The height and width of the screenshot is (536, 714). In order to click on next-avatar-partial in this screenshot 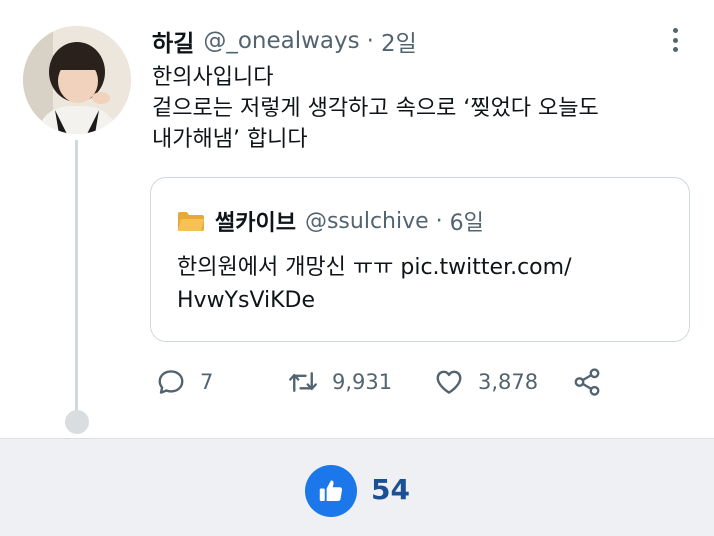, I will do `click(77, 422)`.